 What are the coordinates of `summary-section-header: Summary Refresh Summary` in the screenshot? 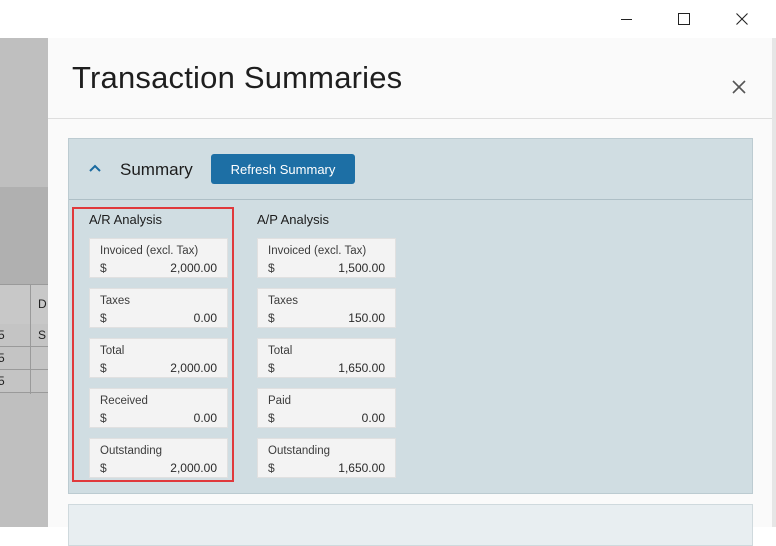 It's located at (410, 169).